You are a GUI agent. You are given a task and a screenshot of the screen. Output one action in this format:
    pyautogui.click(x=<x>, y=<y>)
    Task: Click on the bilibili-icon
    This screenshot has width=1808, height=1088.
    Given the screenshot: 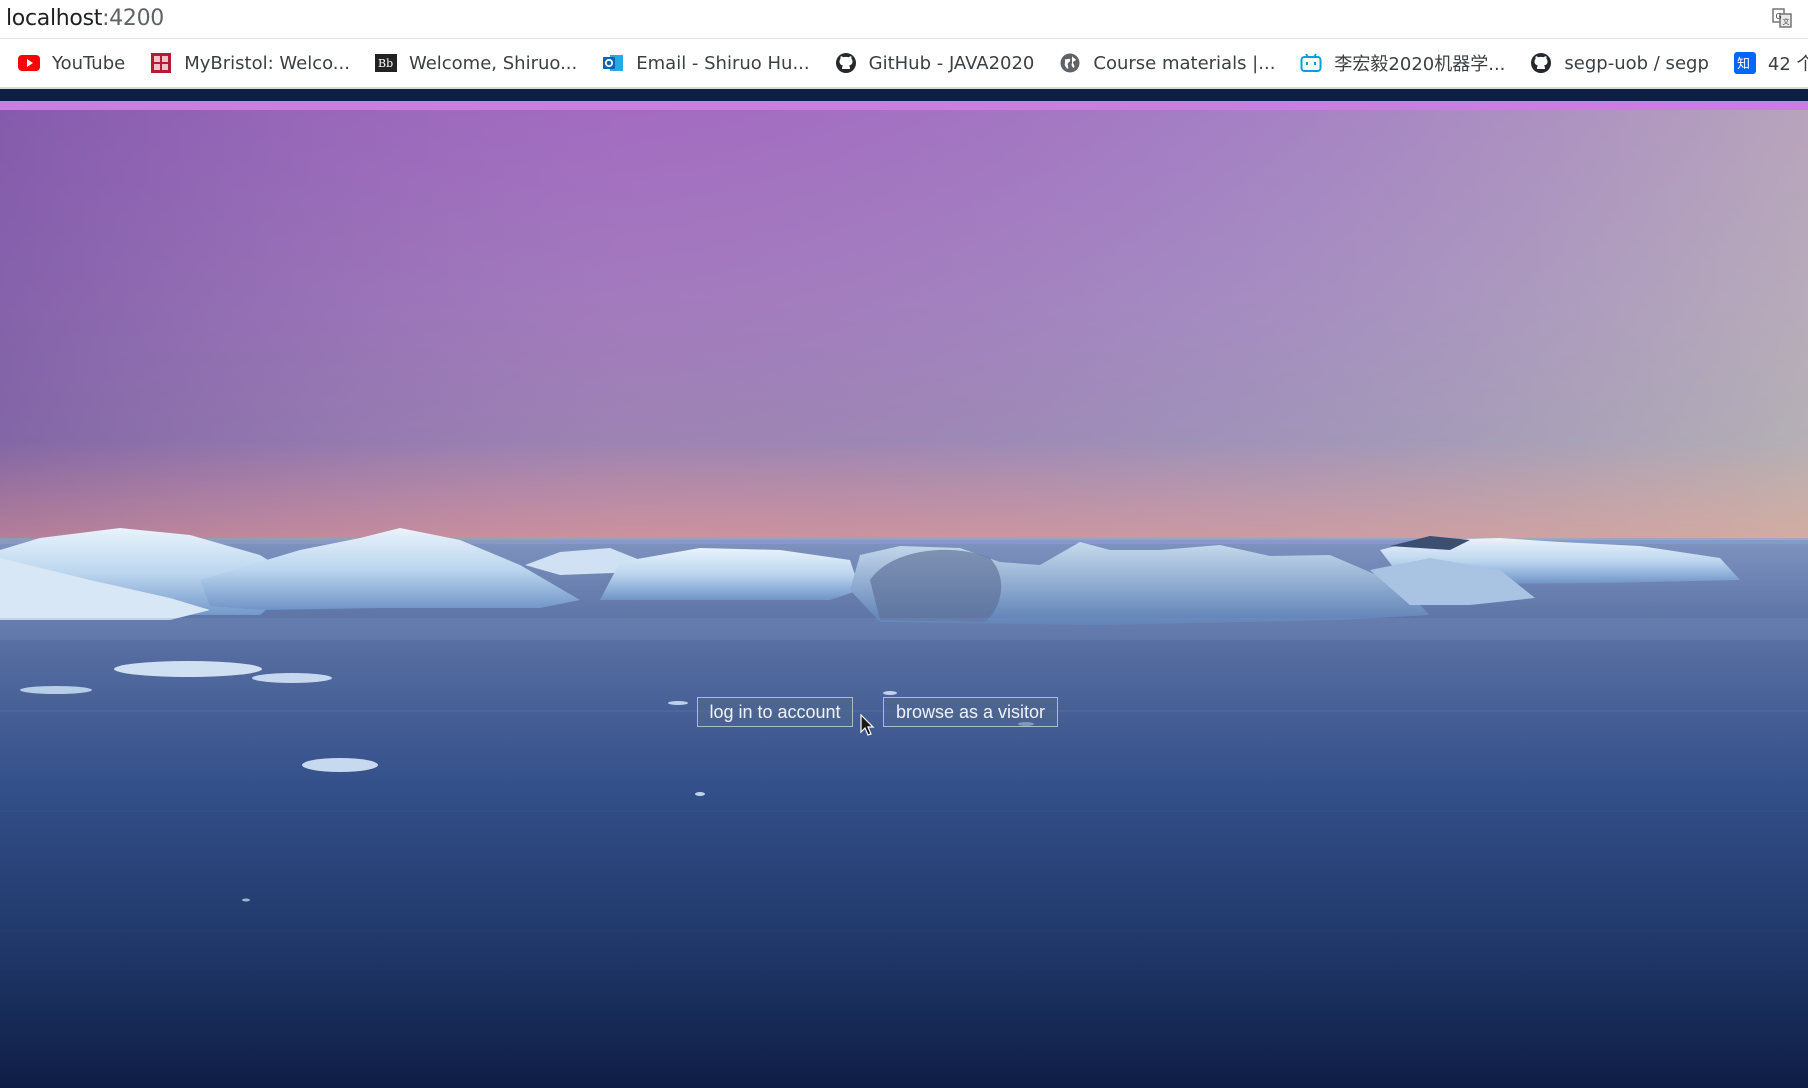 What is the action you would take?
    pyautogui.click(x=1311, y=63)
    